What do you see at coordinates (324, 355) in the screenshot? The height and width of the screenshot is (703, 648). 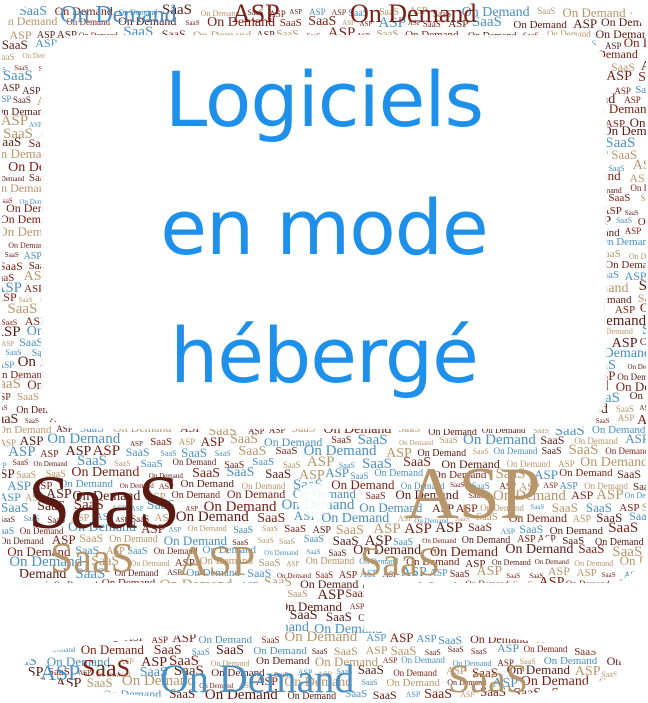 I see `headline-line-3: hébergé` at bounding box center [324, 355].